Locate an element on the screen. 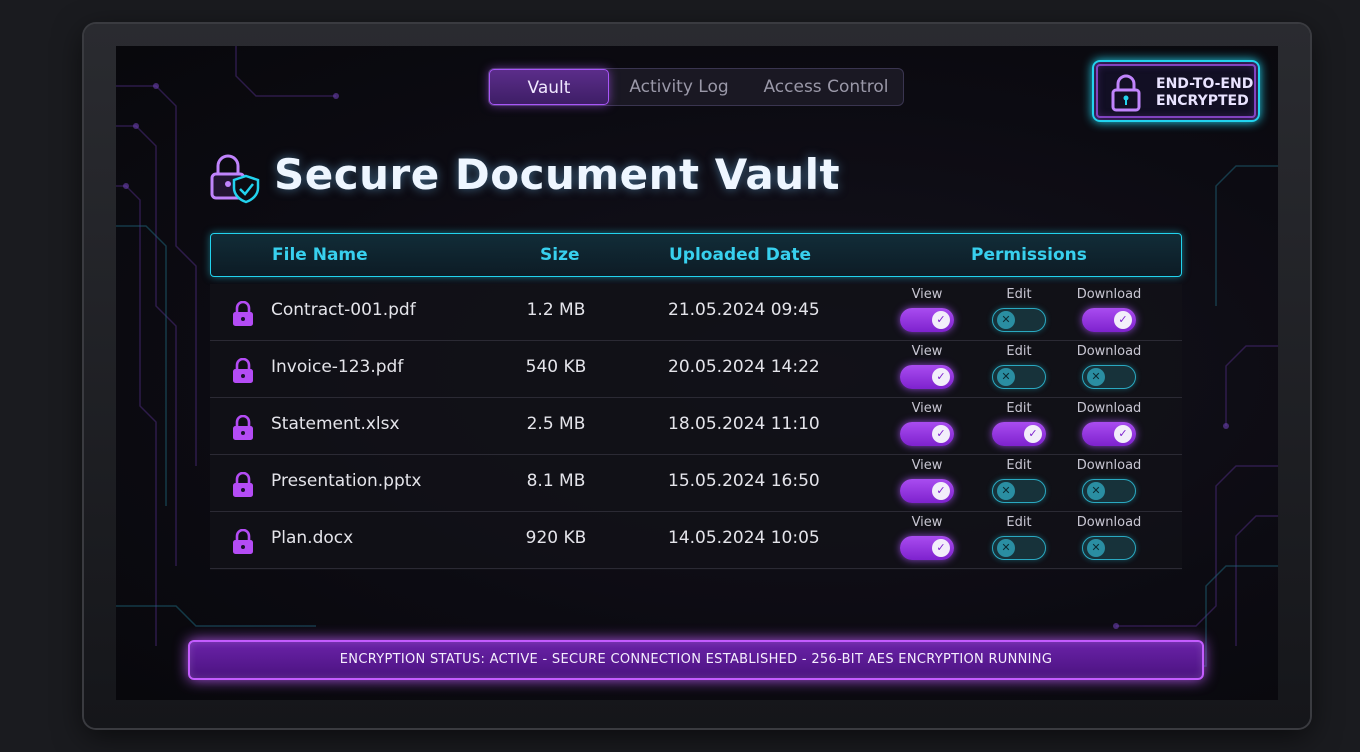 This screenshot has height=752, width=1360. column-header-file-name: File Name is located at coordinates (320, 255).